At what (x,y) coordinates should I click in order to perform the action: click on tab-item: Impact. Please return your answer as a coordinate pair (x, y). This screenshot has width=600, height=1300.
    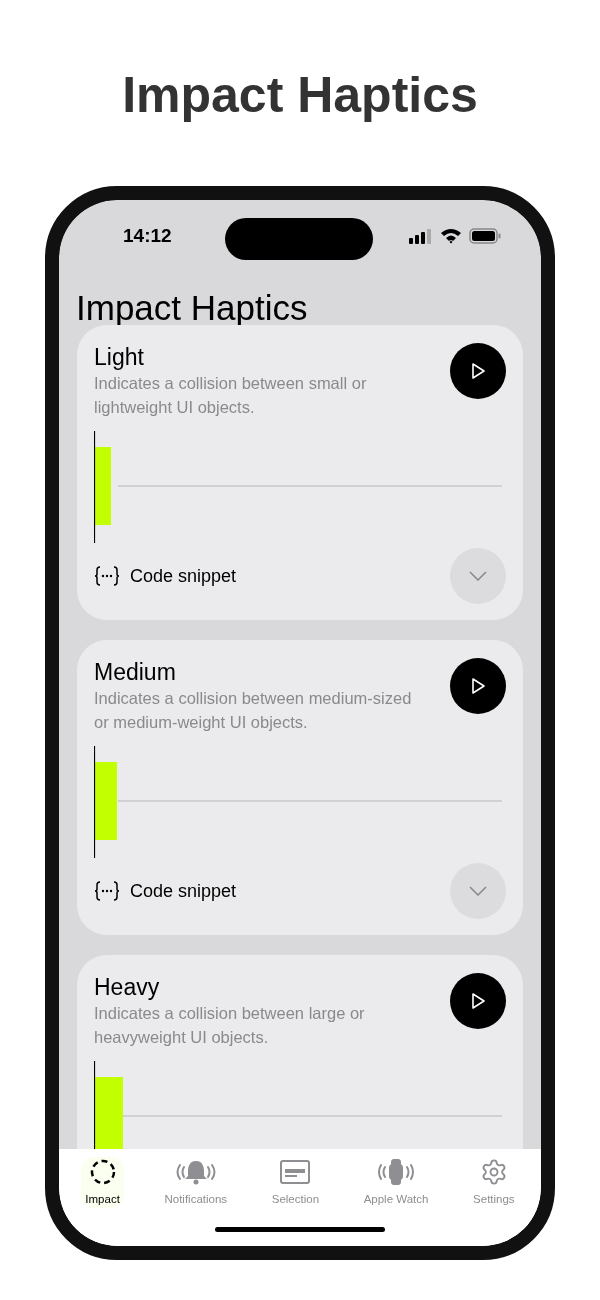
    Looking at the image, I should click on (102, 1183).